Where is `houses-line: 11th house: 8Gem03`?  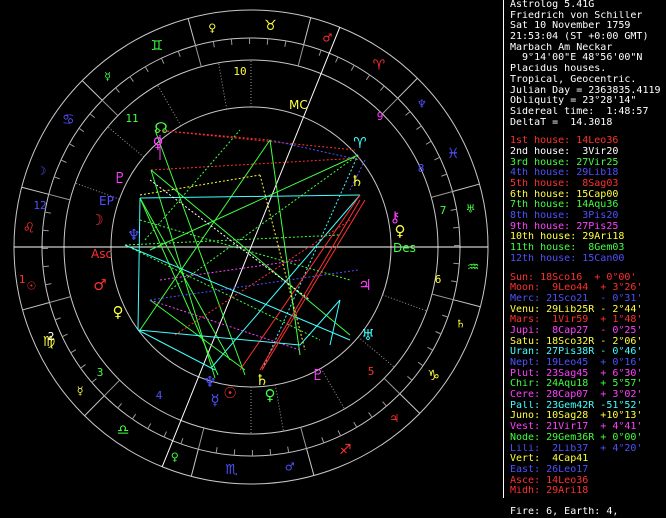 houses-line: 11th house: 8Gem03 is located at coordinates (588, 248).